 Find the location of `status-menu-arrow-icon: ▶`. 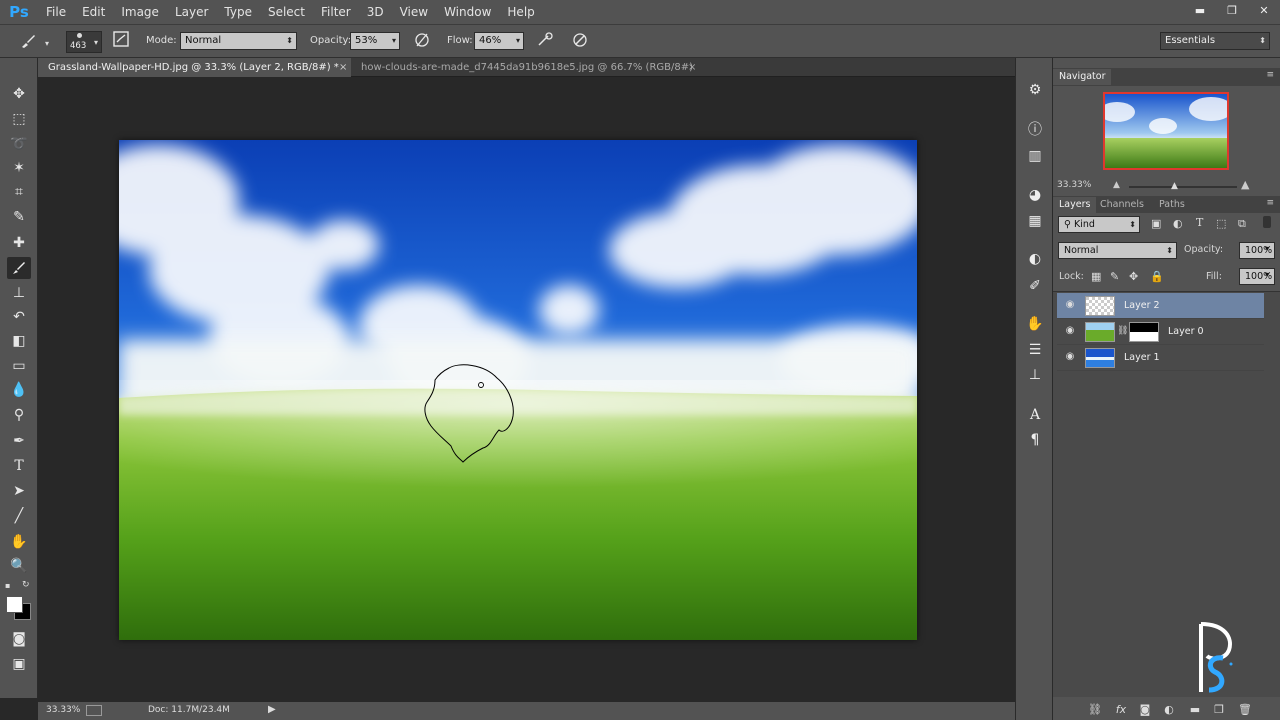

status-menu-arrow-icon: ▶ is located at coordinates (272, 709).